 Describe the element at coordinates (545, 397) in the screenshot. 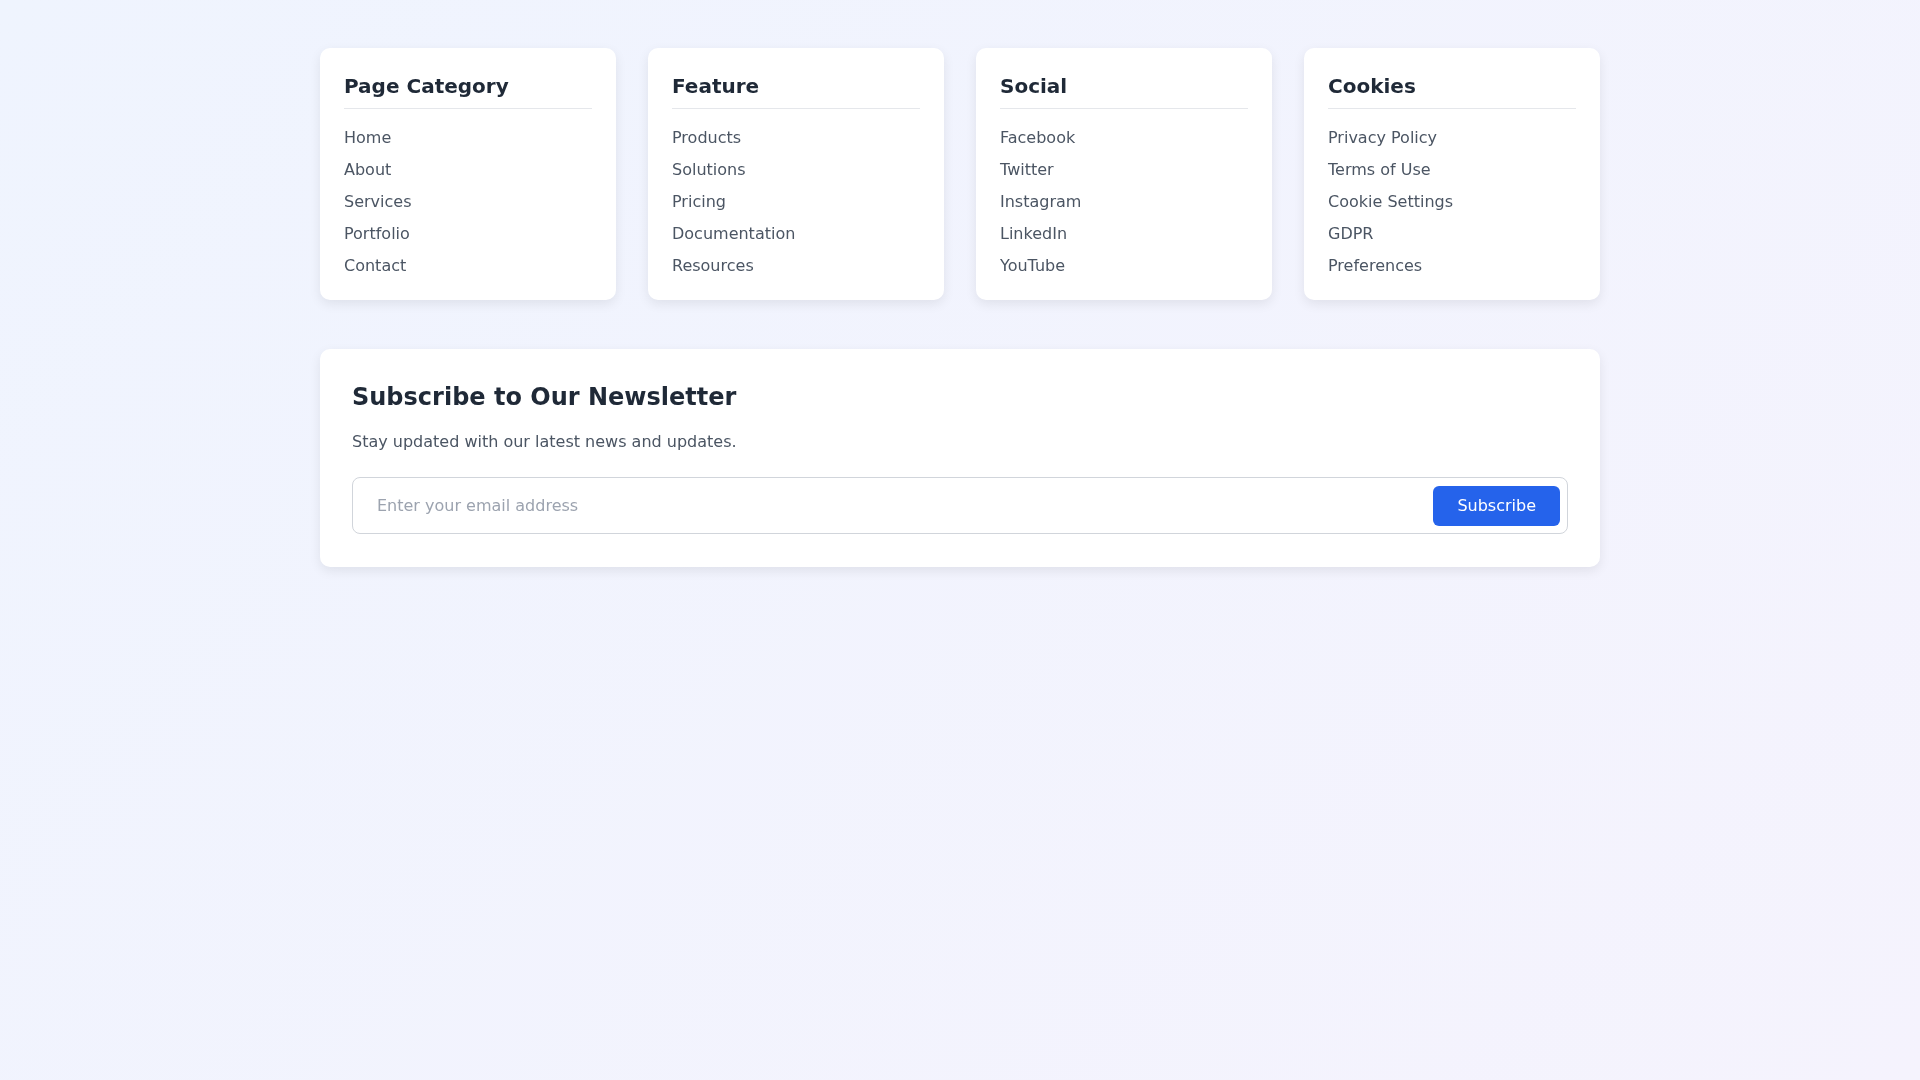

I see `newsletter-title: Subscribe to Our Newsletter` at that location.